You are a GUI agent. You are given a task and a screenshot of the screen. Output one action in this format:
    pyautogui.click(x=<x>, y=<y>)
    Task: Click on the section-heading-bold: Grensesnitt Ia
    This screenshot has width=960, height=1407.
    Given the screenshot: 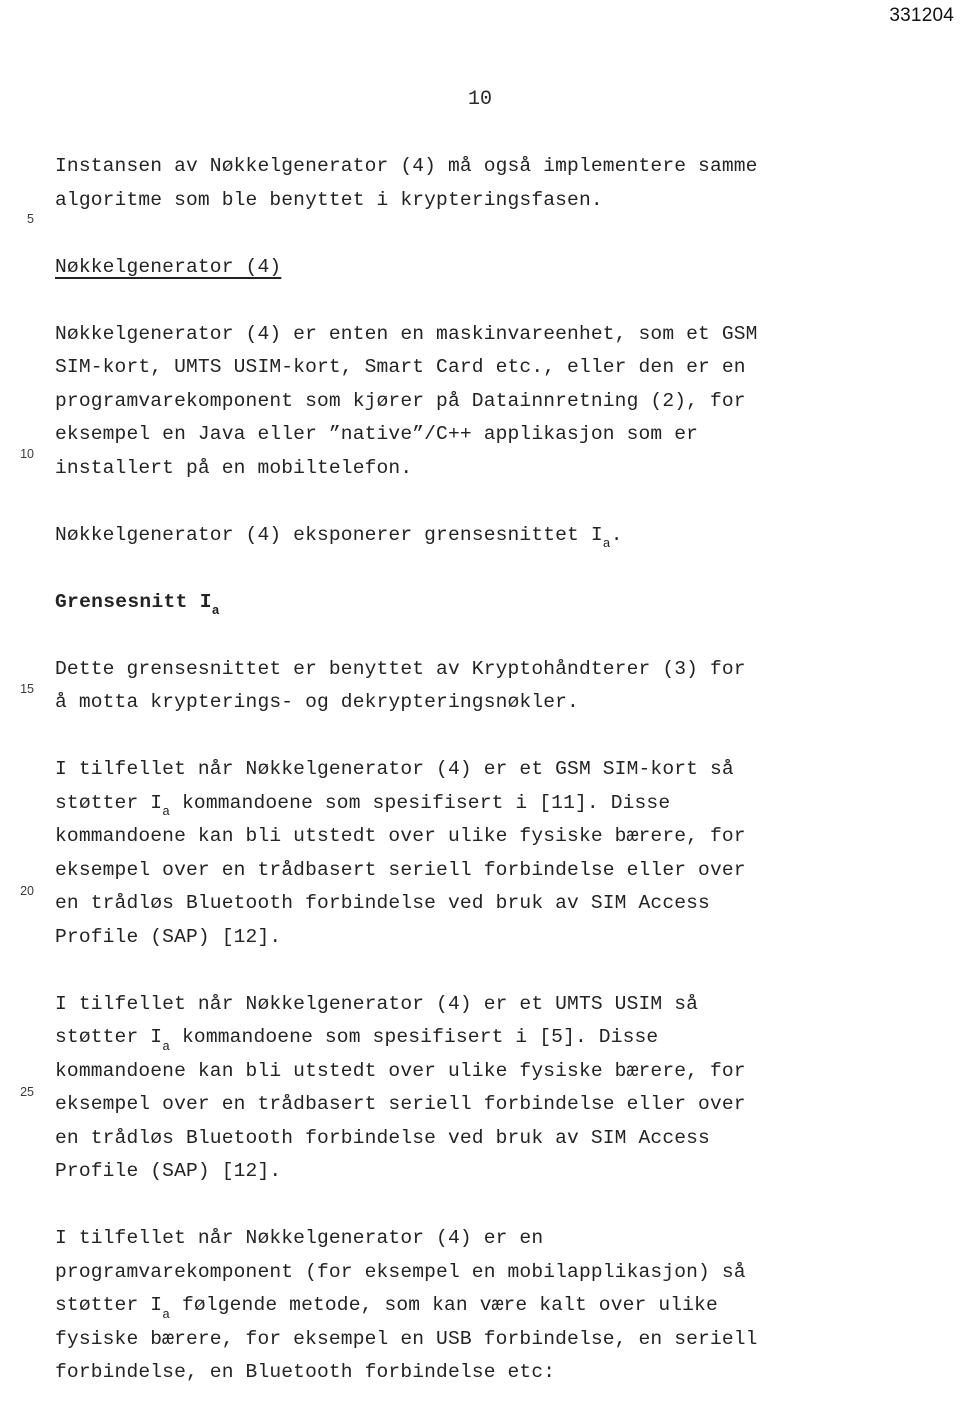 What is the action you would take?
    pyautogui.click(x=137, y=604)
    